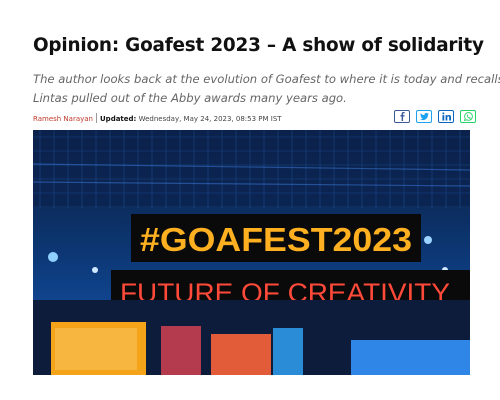 Image resolution: width=500 pixels, height=400 pixels. I want to click on updated-timestamp: Wednesday, May 24, 2023, 08:53 PM IST, so click(210, 119).